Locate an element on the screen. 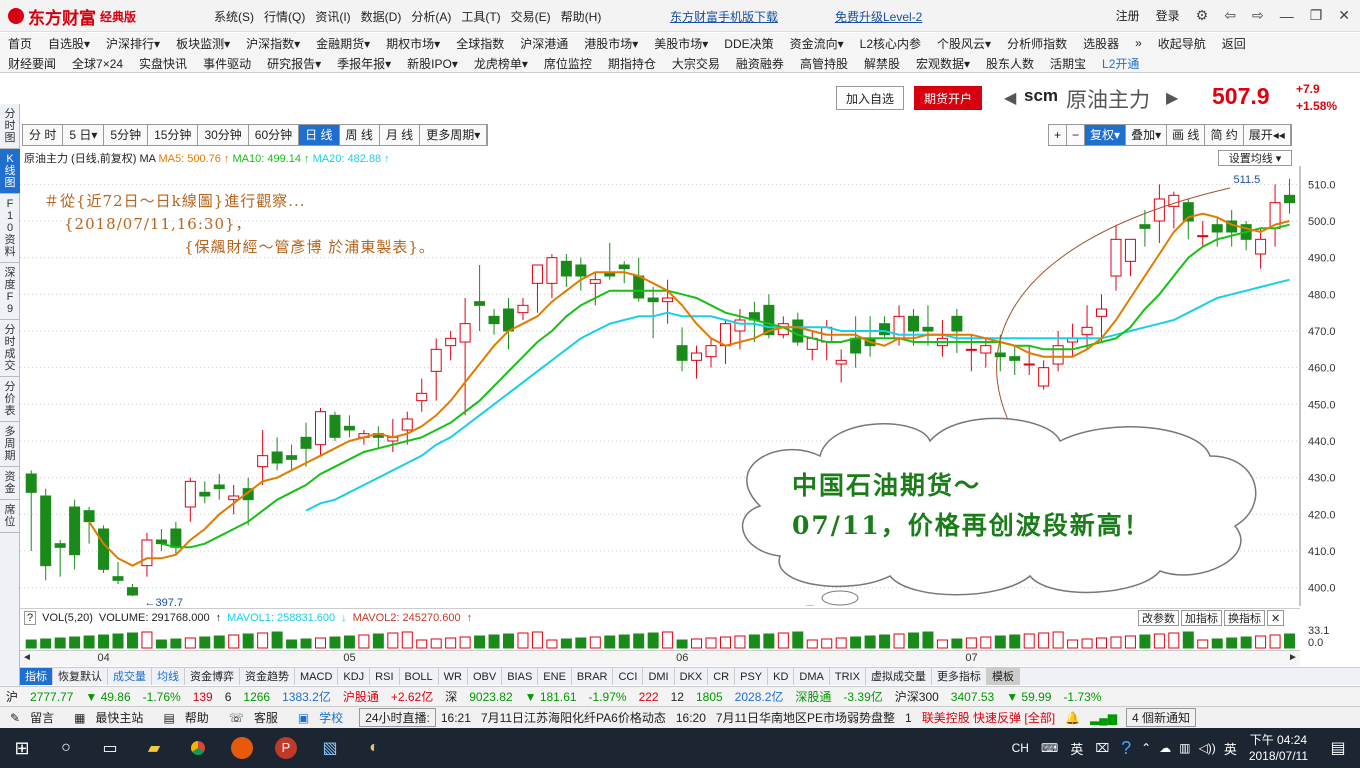 The image size is (1360, 768). ime-indicator-2: 英 is located at coordinates (1230, 748).